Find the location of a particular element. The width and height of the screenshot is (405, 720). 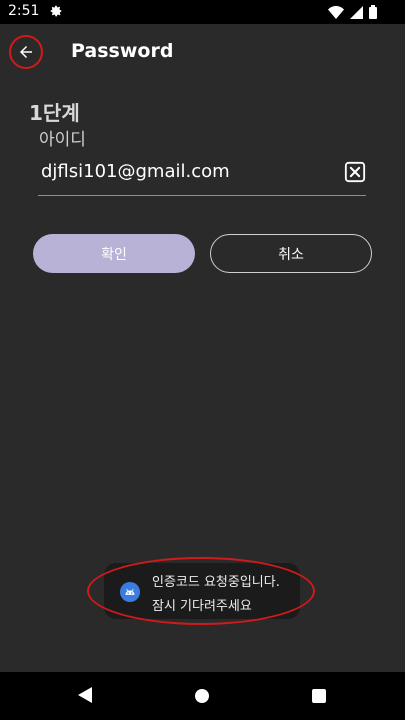

status-bar: 2:51 is located at coordinates (202, 12).